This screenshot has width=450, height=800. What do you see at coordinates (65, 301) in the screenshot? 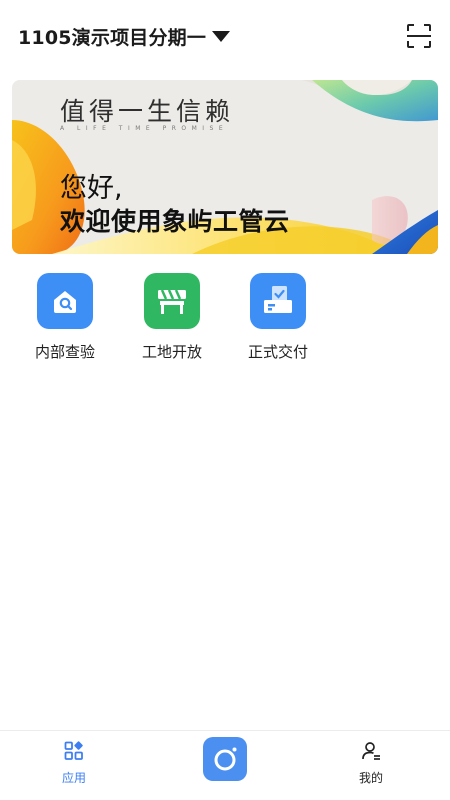
I see `house-search-icon` at bounding box center [65, 301].